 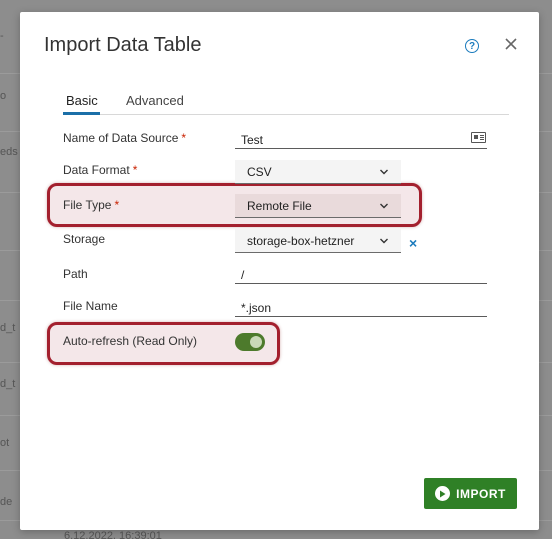 I want to click on data-format-select: CSV, so click(x=318, y=172).